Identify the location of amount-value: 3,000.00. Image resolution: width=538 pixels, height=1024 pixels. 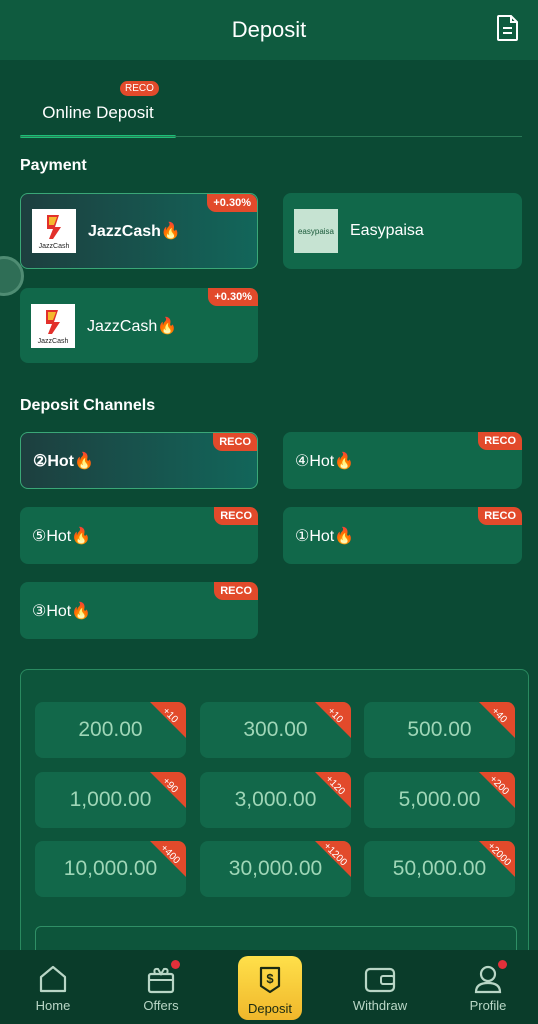
(275, 799).